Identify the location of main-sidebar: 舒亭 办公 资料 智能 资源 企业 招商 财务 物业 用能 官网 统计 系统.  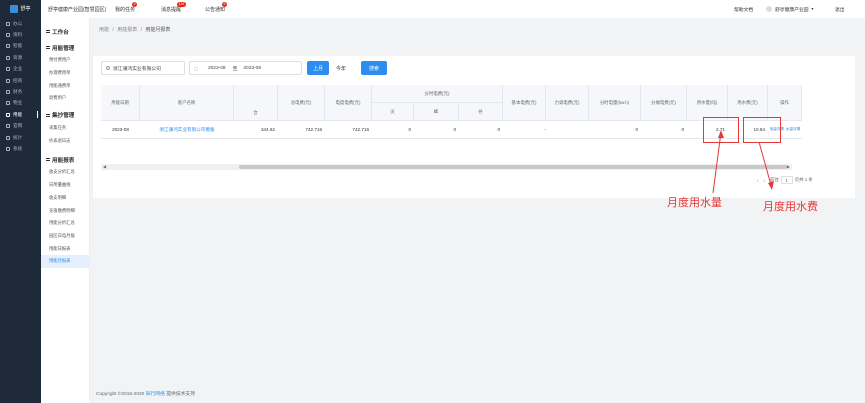
(20, 201).